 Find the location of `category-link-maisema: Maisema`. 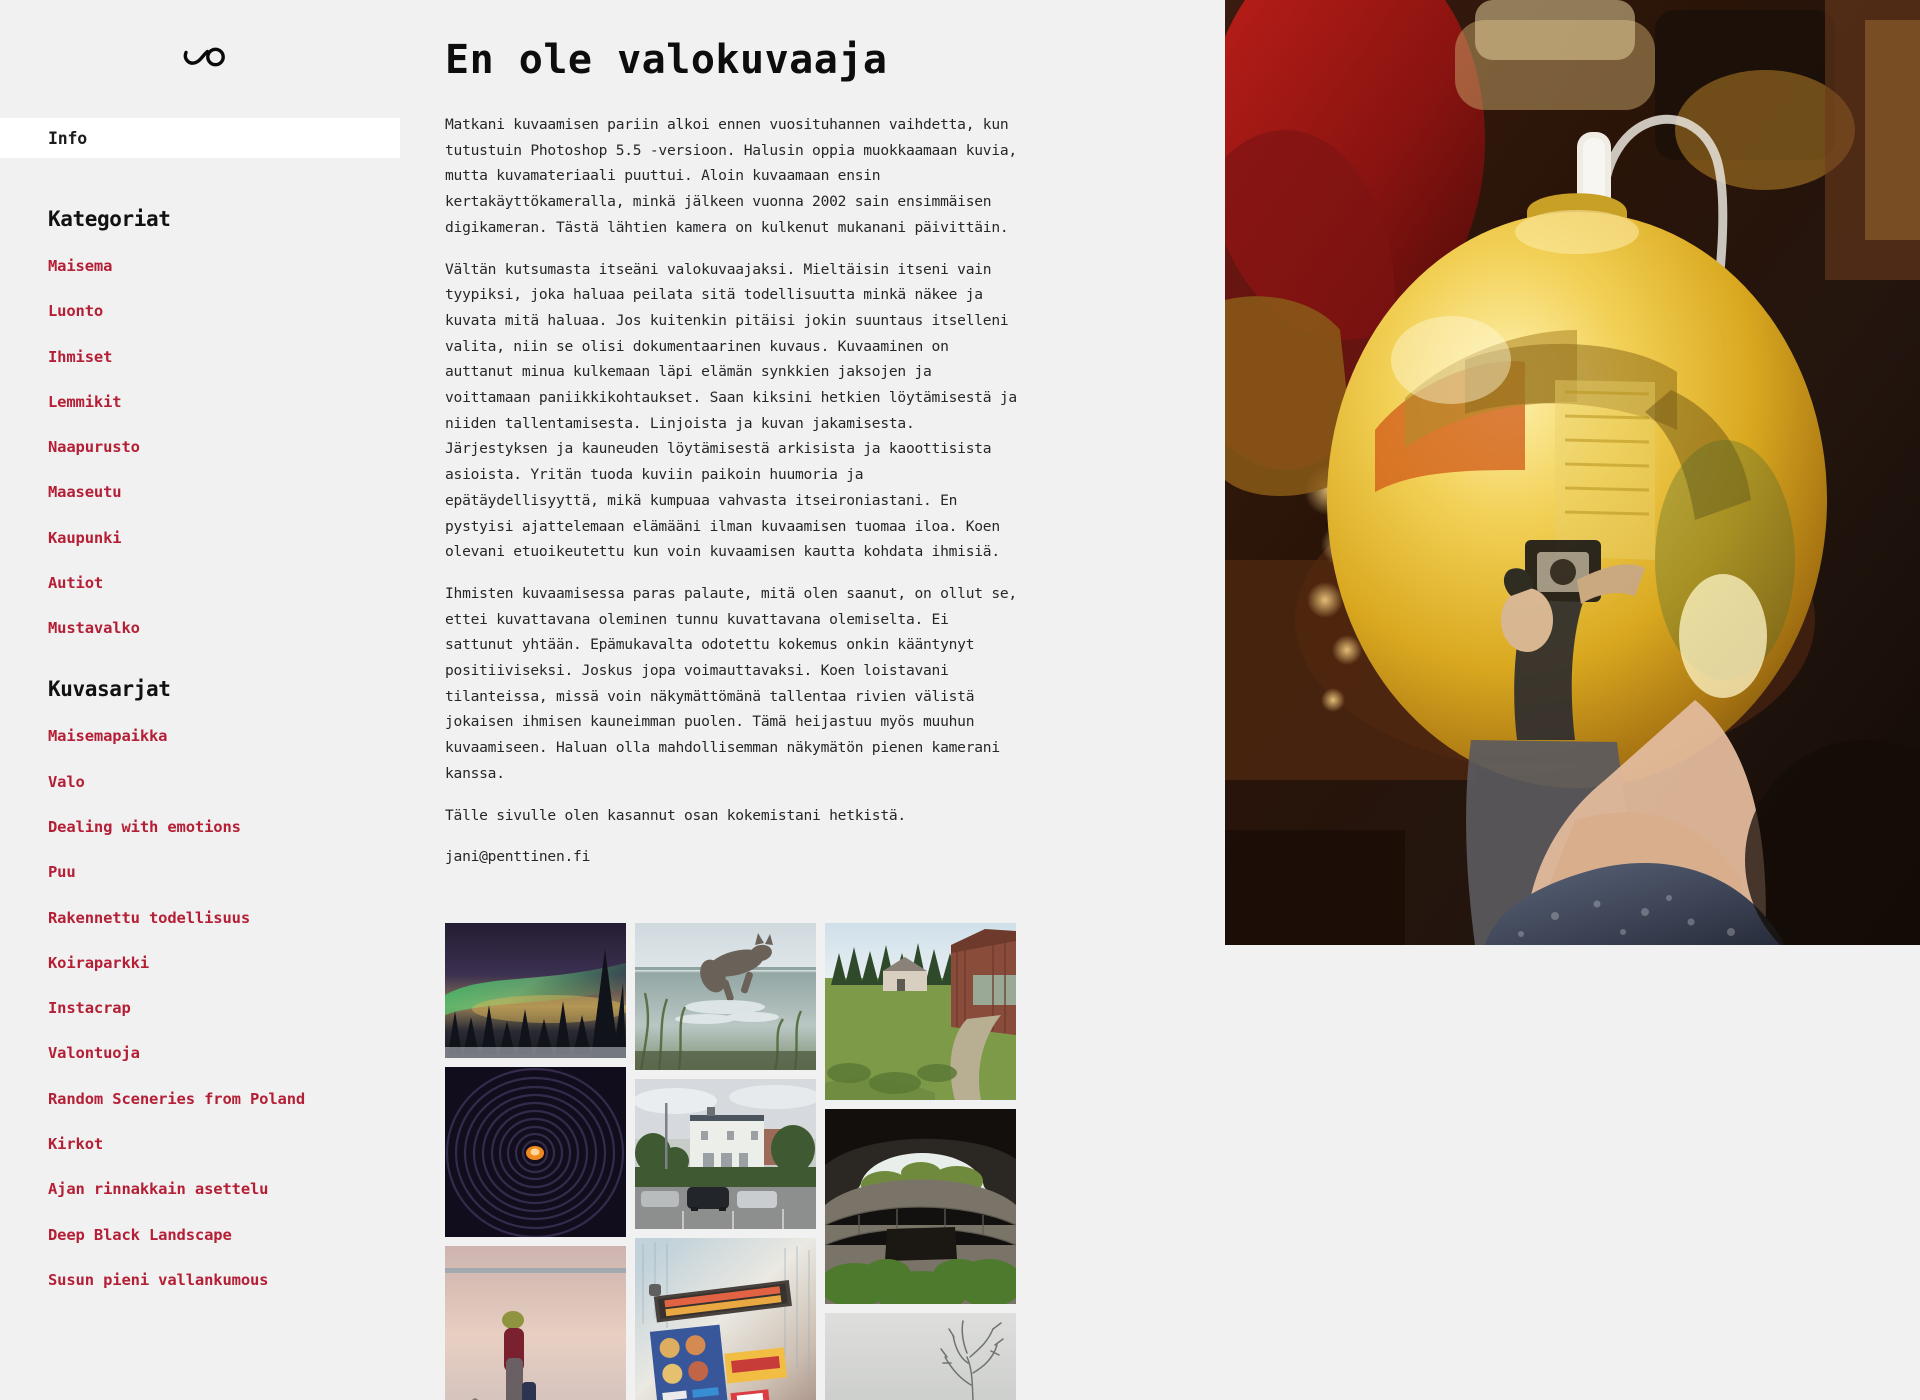

category-link-maisema: Maisema is located at coordinates (80, 266).